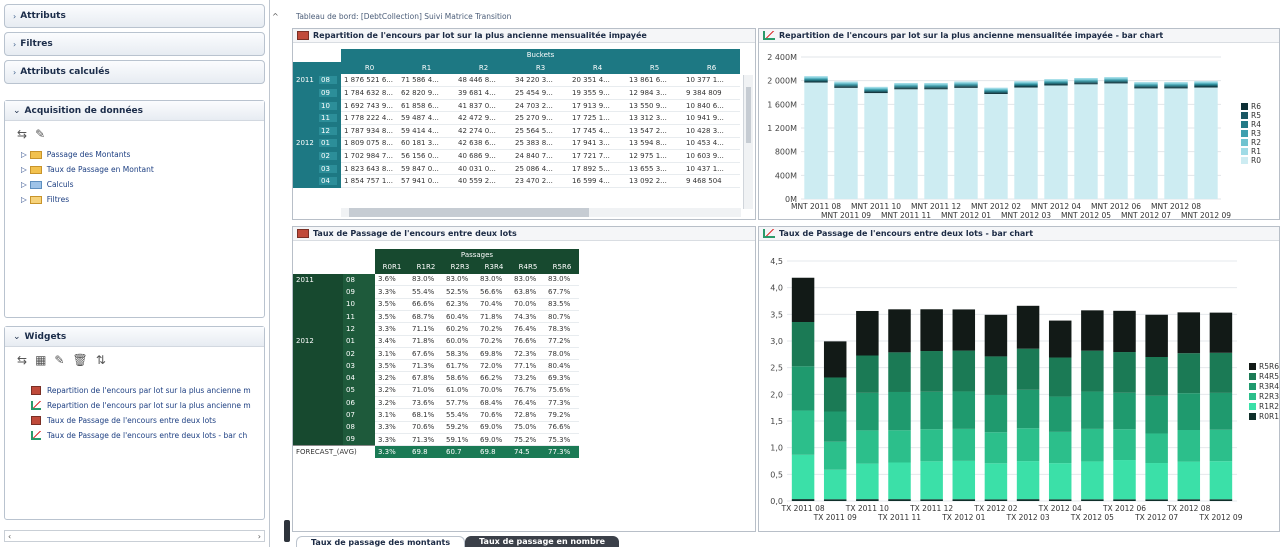 The width and height of the screenshot is (1282, 547). I want to click on month-cell: 12, so click(359, 329).